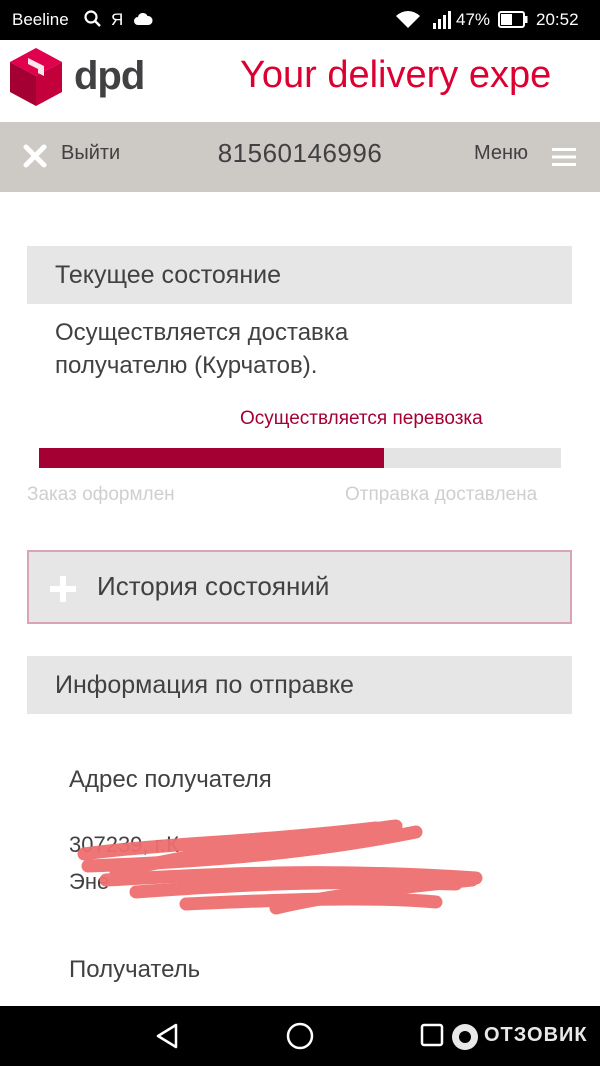 This screenshot has width=600, height=1066. What do you see at coordinates (143, 21) in the screenshot?
I see `cloud-icon` at bounding box center [143, 21].